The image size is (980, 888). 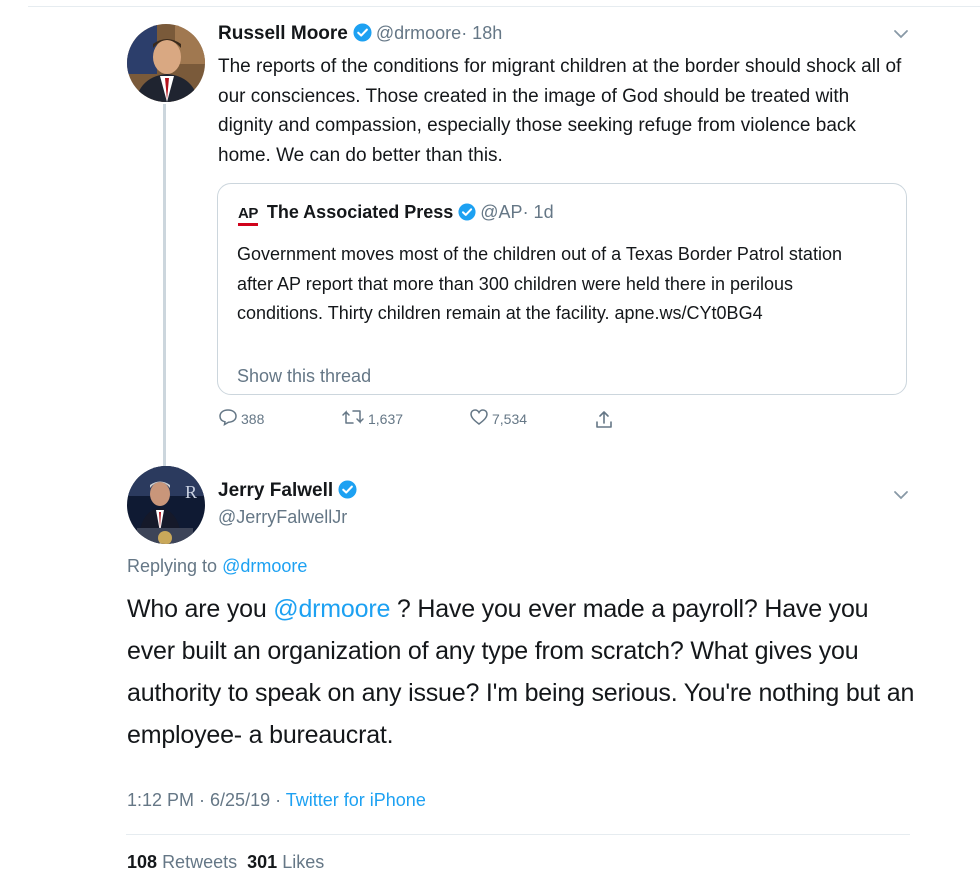 What do you see at coordinates (354, 418) in the screenshot?
I see `retweet-icon` at bounding box center [354, 418].